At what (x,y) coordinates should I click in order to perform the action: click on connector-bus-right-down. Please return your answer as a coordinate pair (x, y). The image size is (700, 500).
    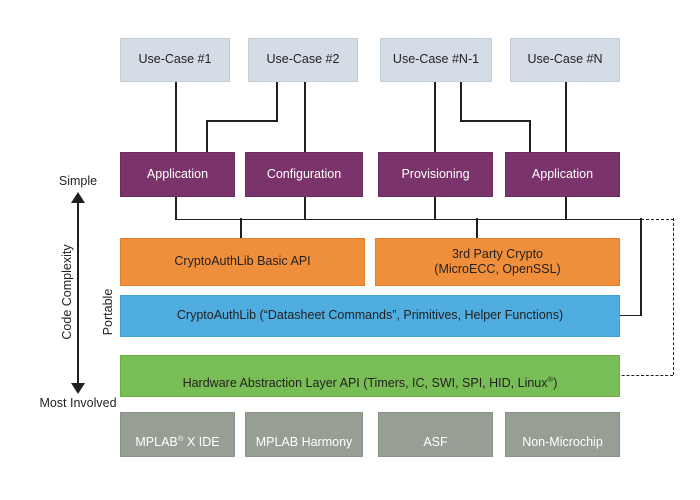
    Looking at the image, I should click on (641, 267).